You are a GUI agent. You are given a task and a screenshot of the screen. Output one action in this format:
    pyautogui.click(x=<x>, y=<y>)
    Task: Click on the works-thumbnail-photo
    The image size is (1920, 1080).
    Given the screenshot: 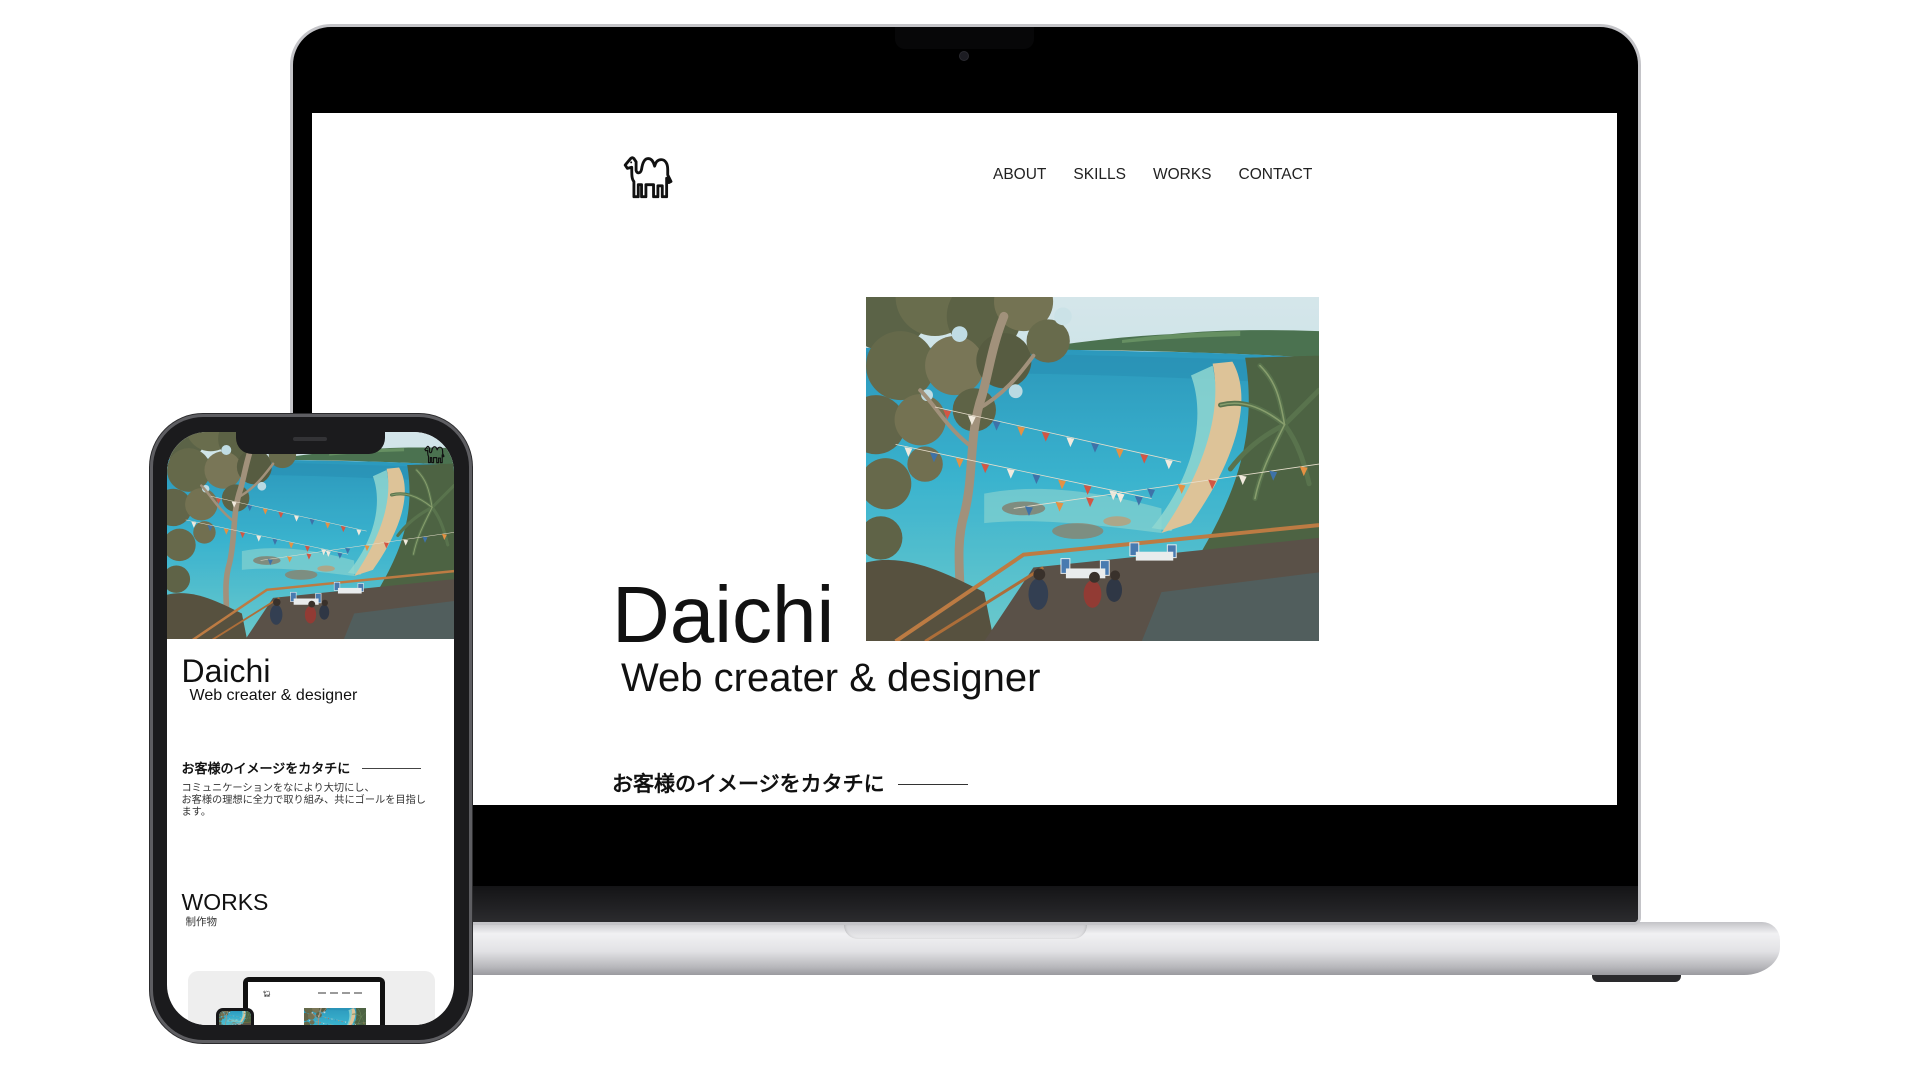 What is the action you would take?
    pyautogui.click(x=334, y=1016)
    